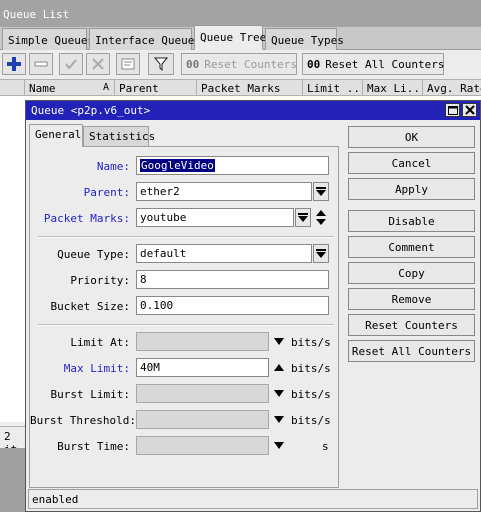  I want to click on remove-button: Remove, so click(411, 299).